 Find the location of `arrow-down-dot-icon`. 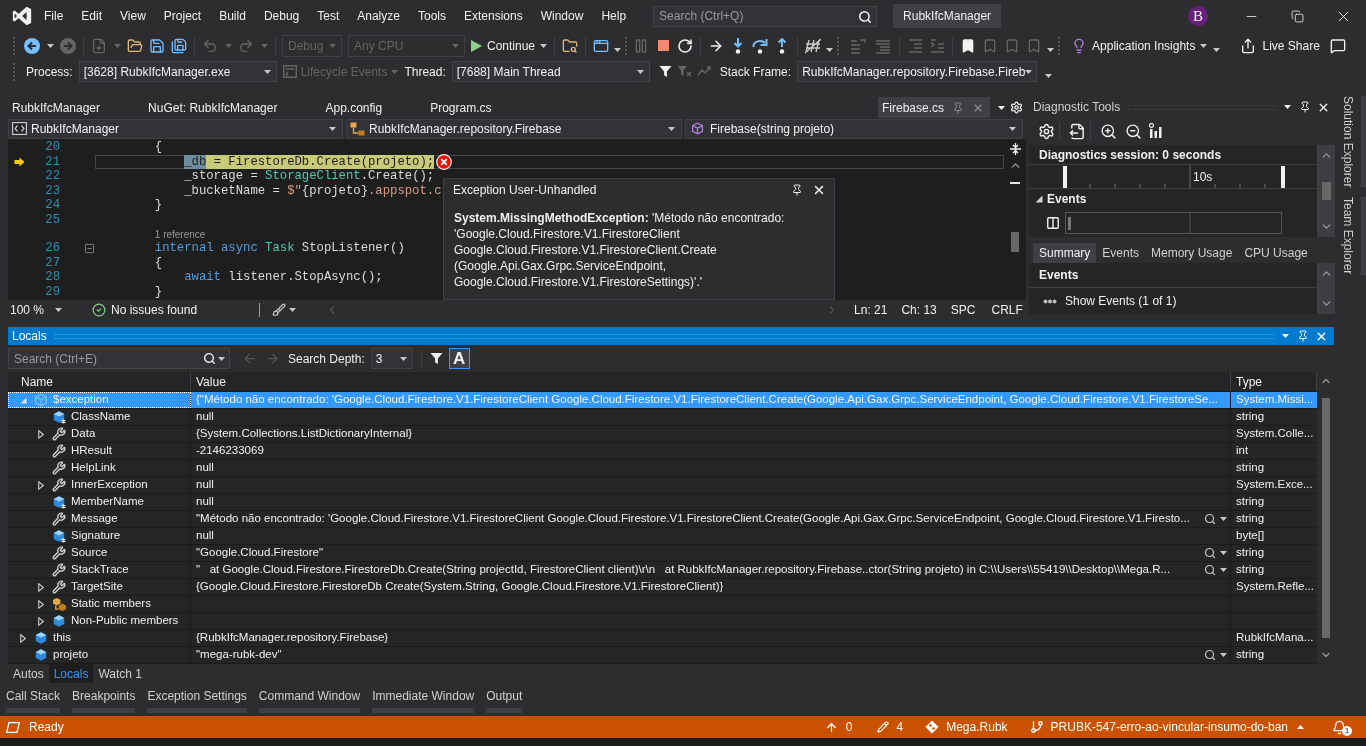

arrow-down-dot-icon is located at coordinates (738, 45).